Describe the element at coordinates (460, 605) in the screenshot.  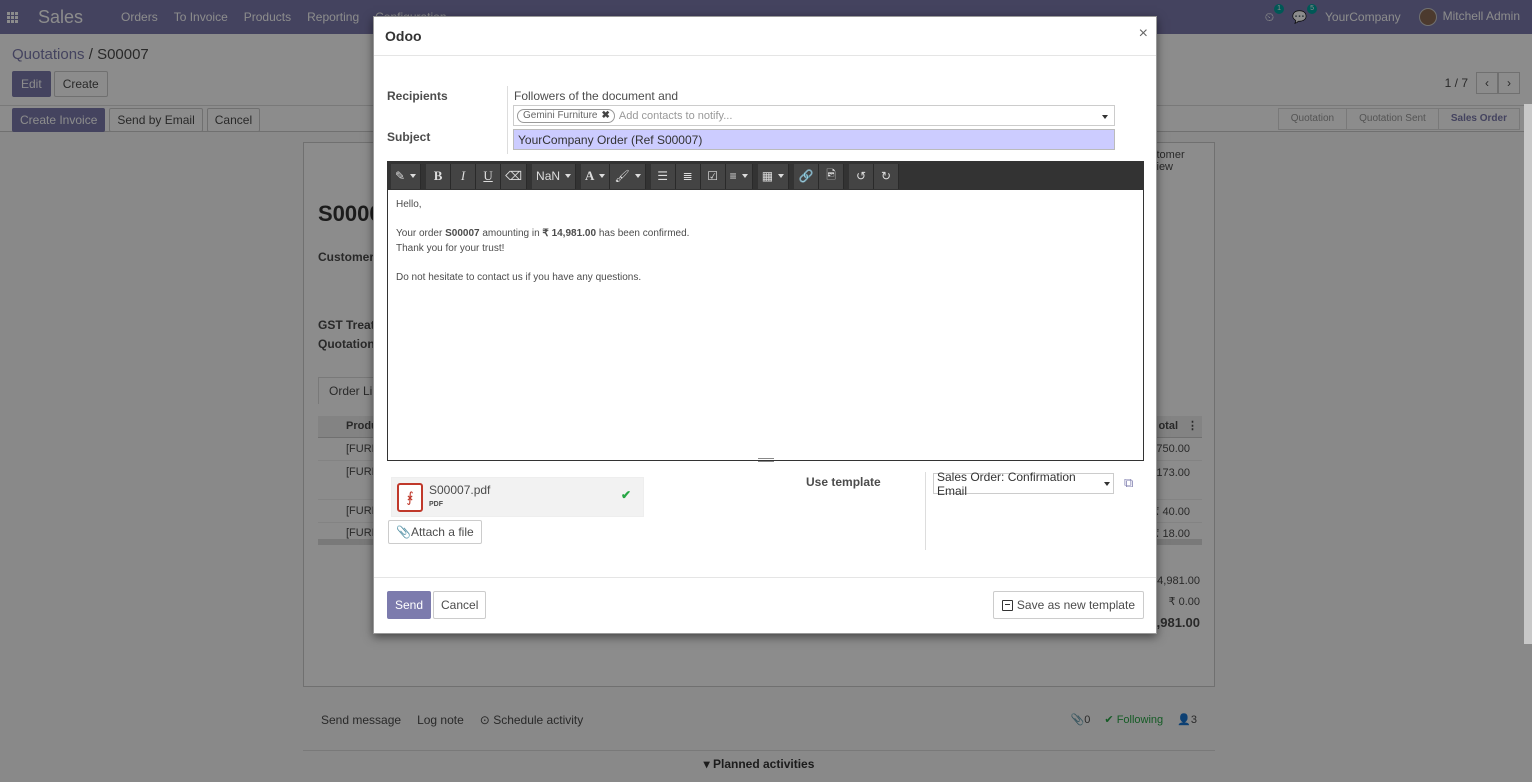
I see `cancel-button: Cancel` at that location.